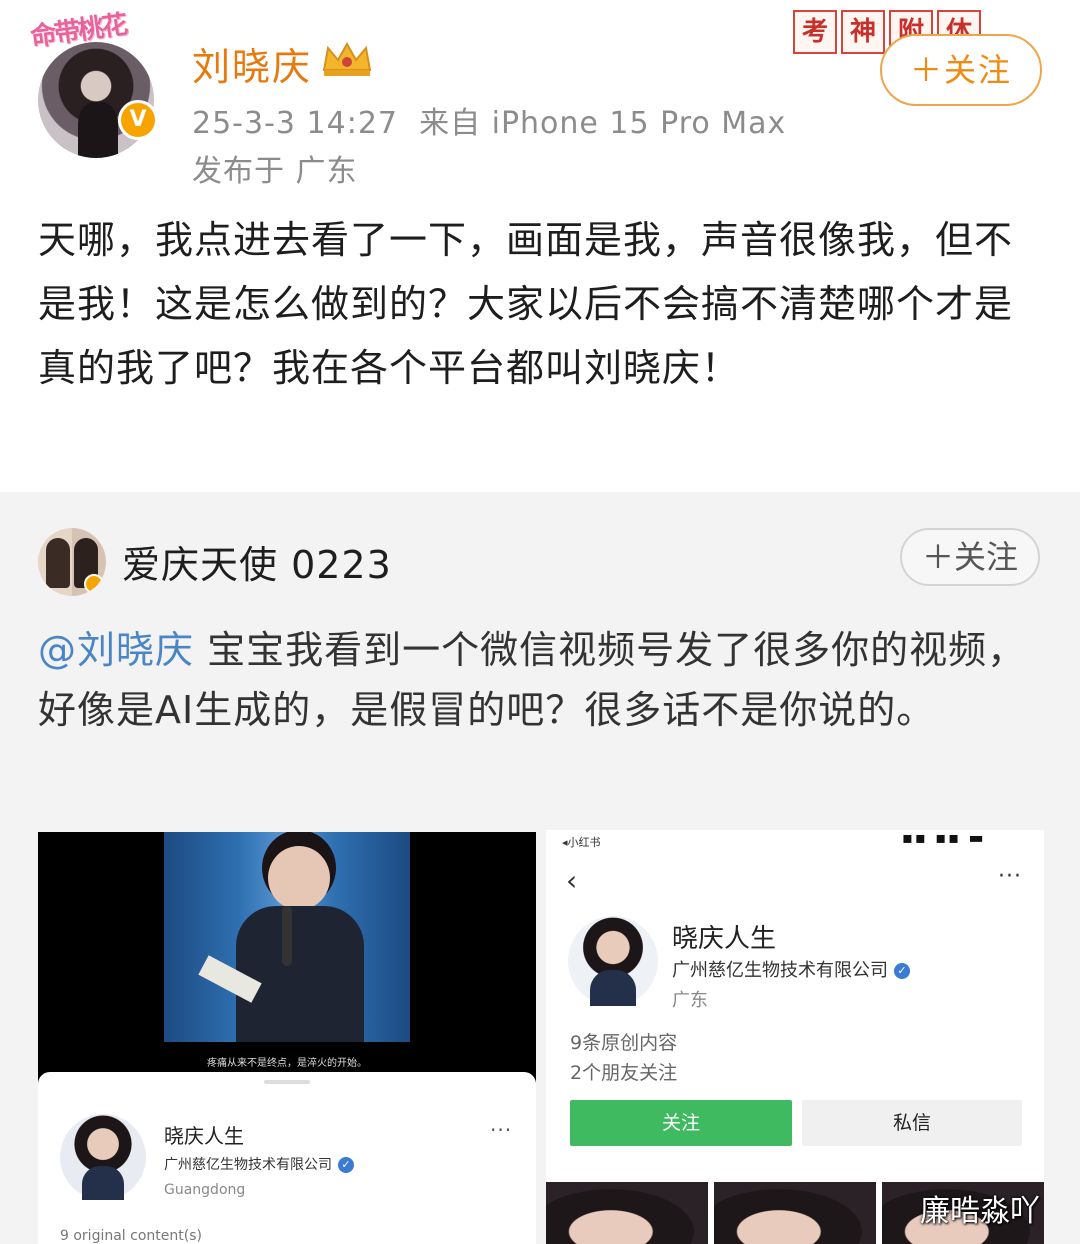  I want to click on status-bar-app: ◂小红书, so click(581, 842).